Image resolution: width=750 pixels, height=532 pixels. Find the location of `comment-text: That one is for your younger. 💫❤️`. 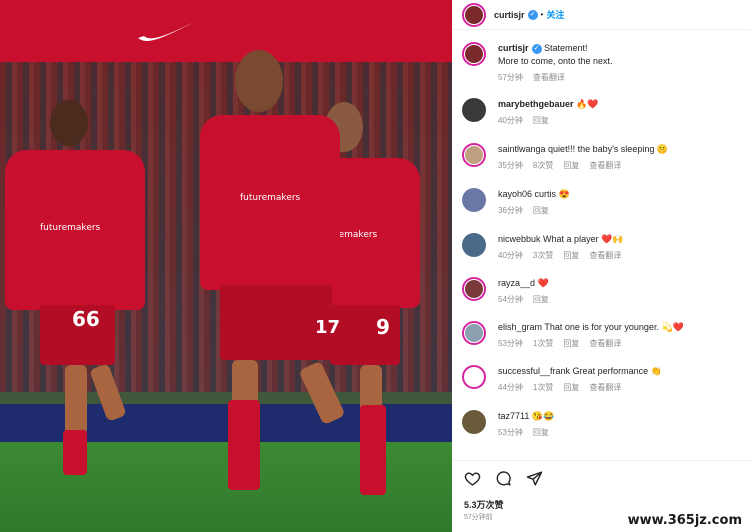

comment-text: That one is for your younger. 💫❤️ is located at coordinates (614, 327).